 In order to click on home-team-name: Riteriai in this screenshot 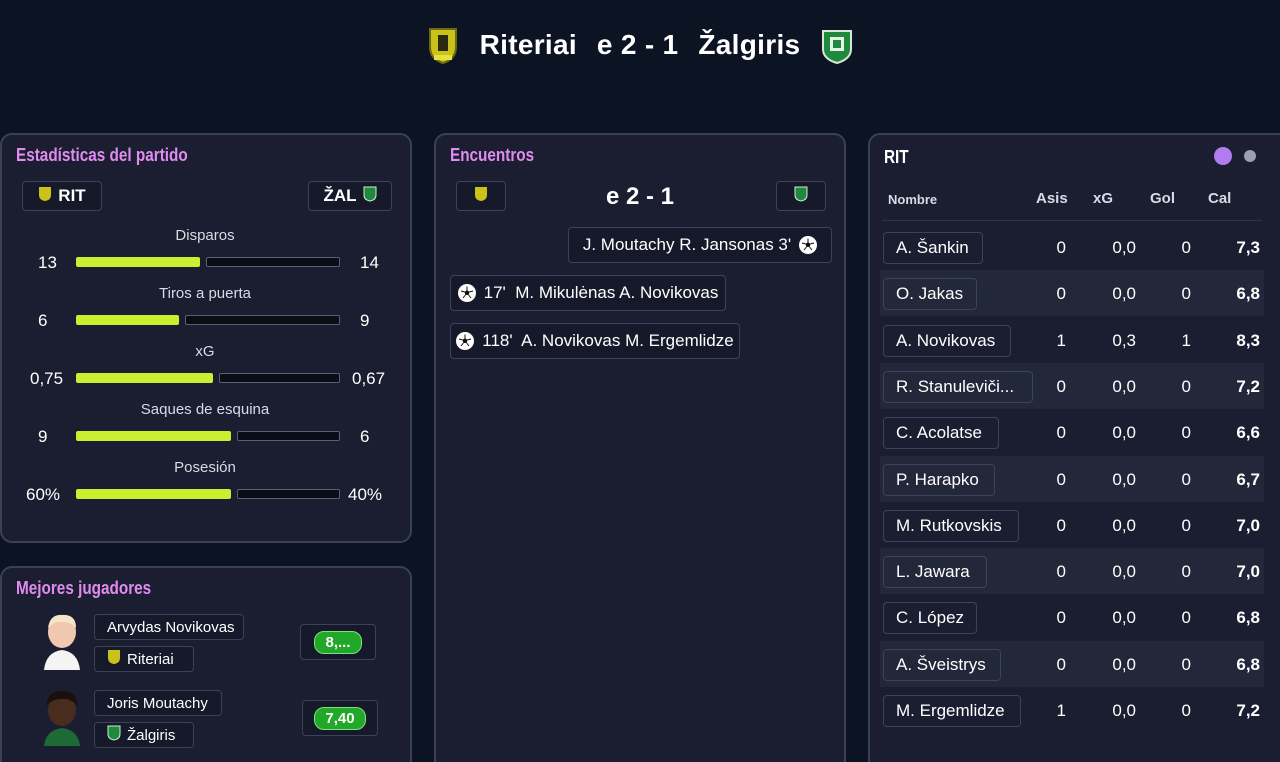, I will do `click(528, 45)`.